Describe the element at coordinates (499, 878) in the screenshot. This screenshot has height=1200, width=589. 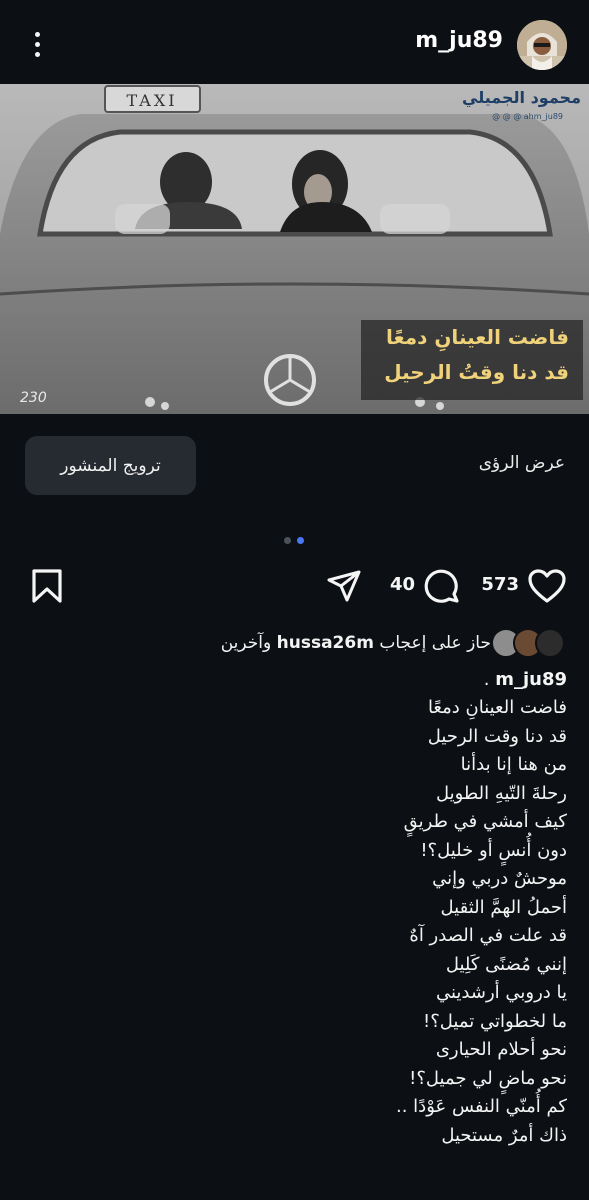
I see `caption-line: موحشٌ دربي وإني` at that location.